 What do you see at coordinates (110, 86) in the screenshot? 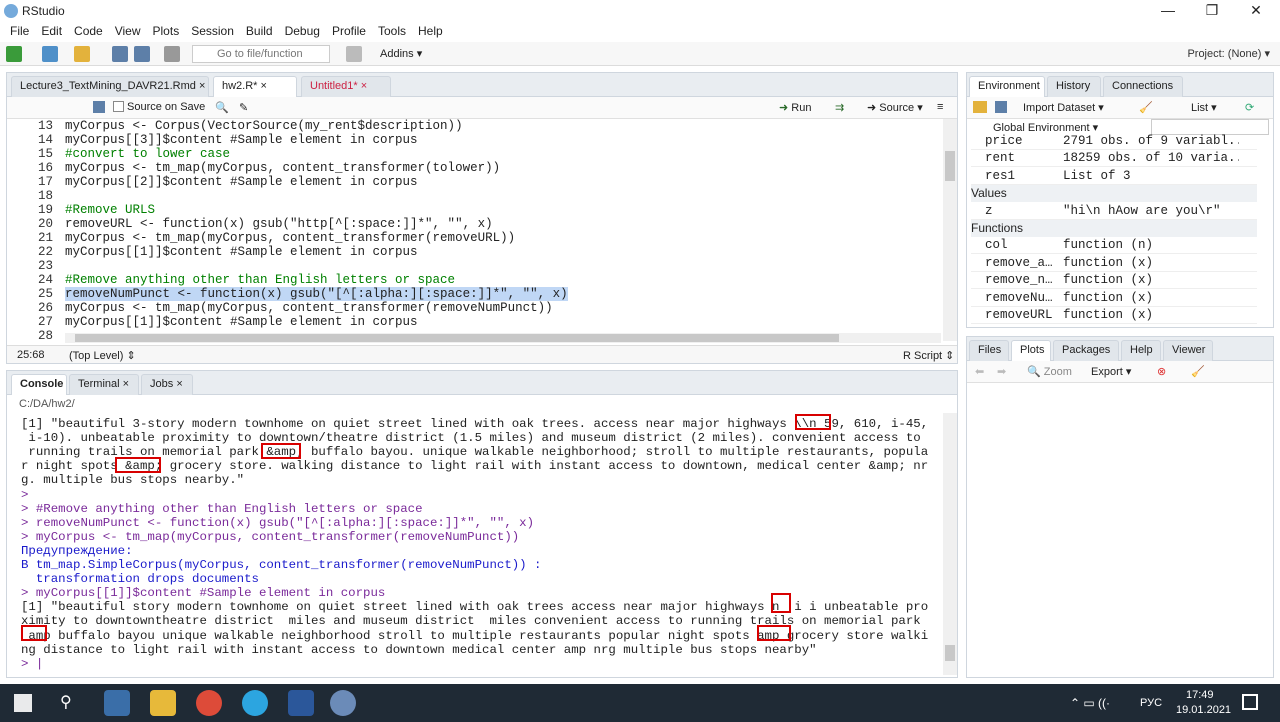
I see `tab-lecture3: Lecture3_TextMining_DAVR21.Rmd ×` at bounding box center [110, 86].